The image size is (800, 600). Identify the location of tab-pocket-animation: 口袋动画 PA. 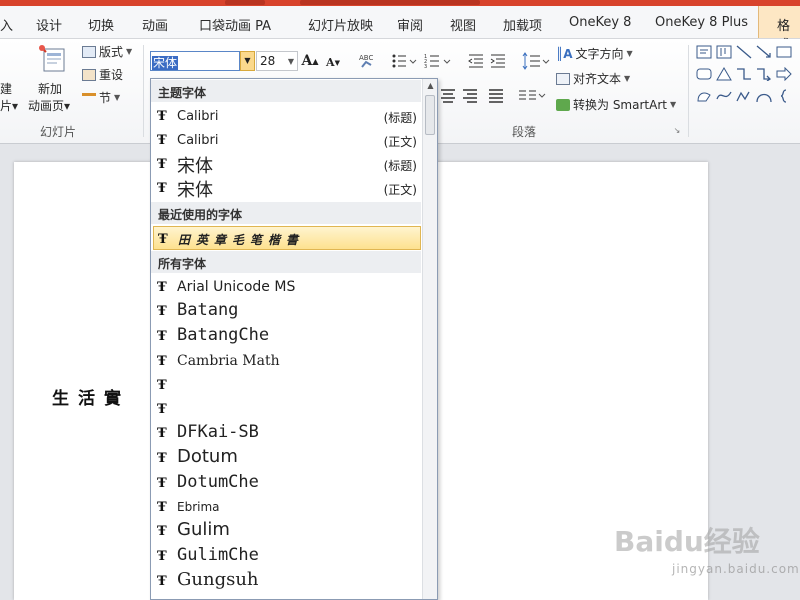
(235, 24).